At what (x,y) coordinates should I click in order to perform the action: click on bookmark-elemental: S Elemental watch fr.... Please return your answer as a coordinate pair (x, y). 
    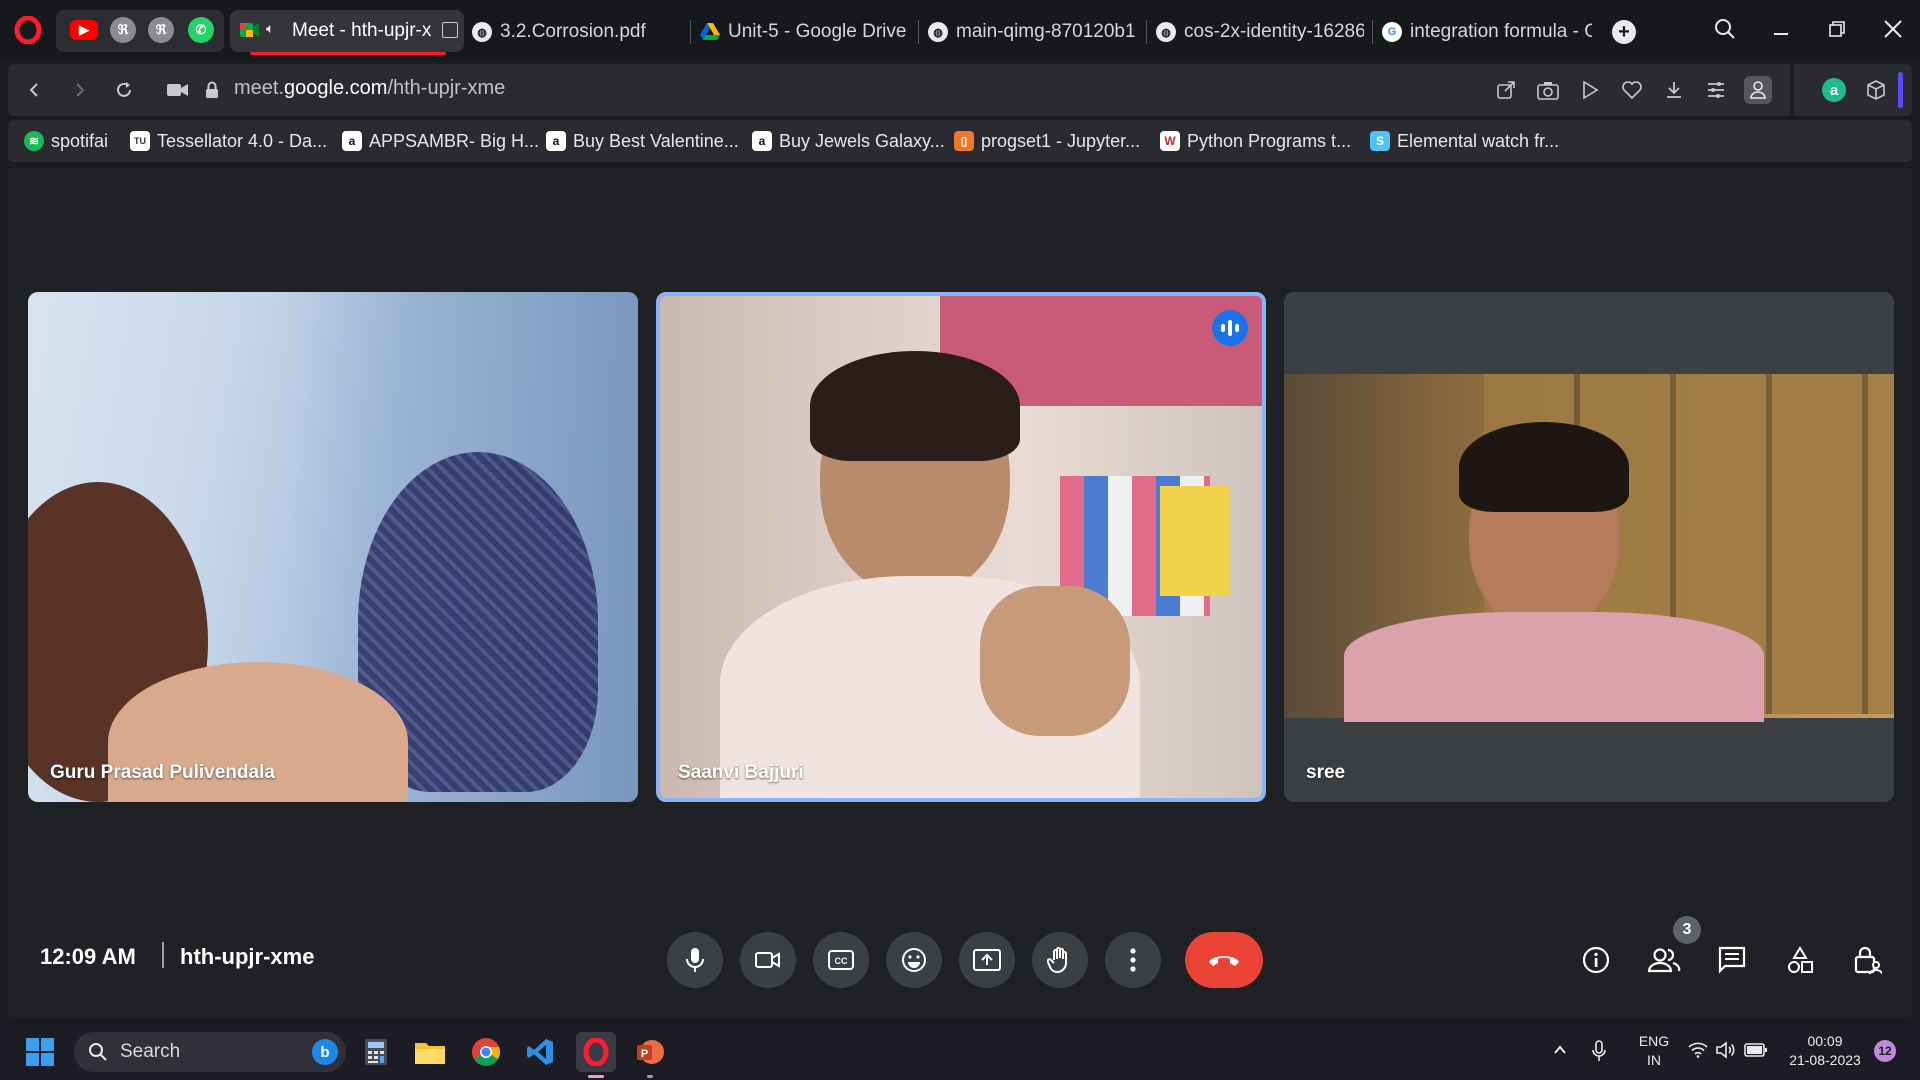
    Looking at the image, I should click on (1464, 141).